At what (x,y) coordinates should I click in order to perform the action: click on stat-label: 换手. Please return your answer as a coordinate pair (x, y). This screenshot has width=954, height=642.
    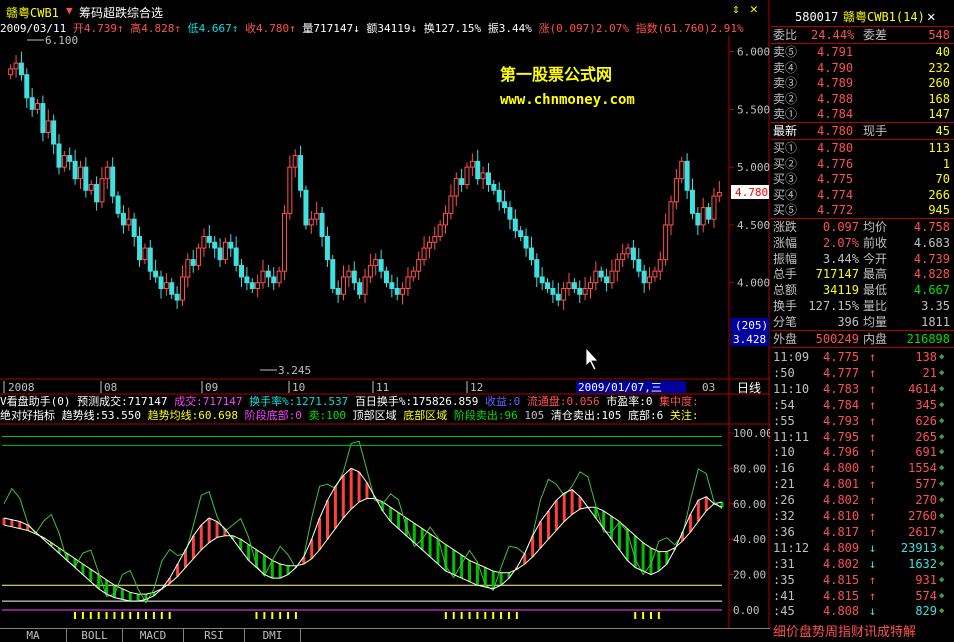
    Looking at the image, I should click on (785, 306).